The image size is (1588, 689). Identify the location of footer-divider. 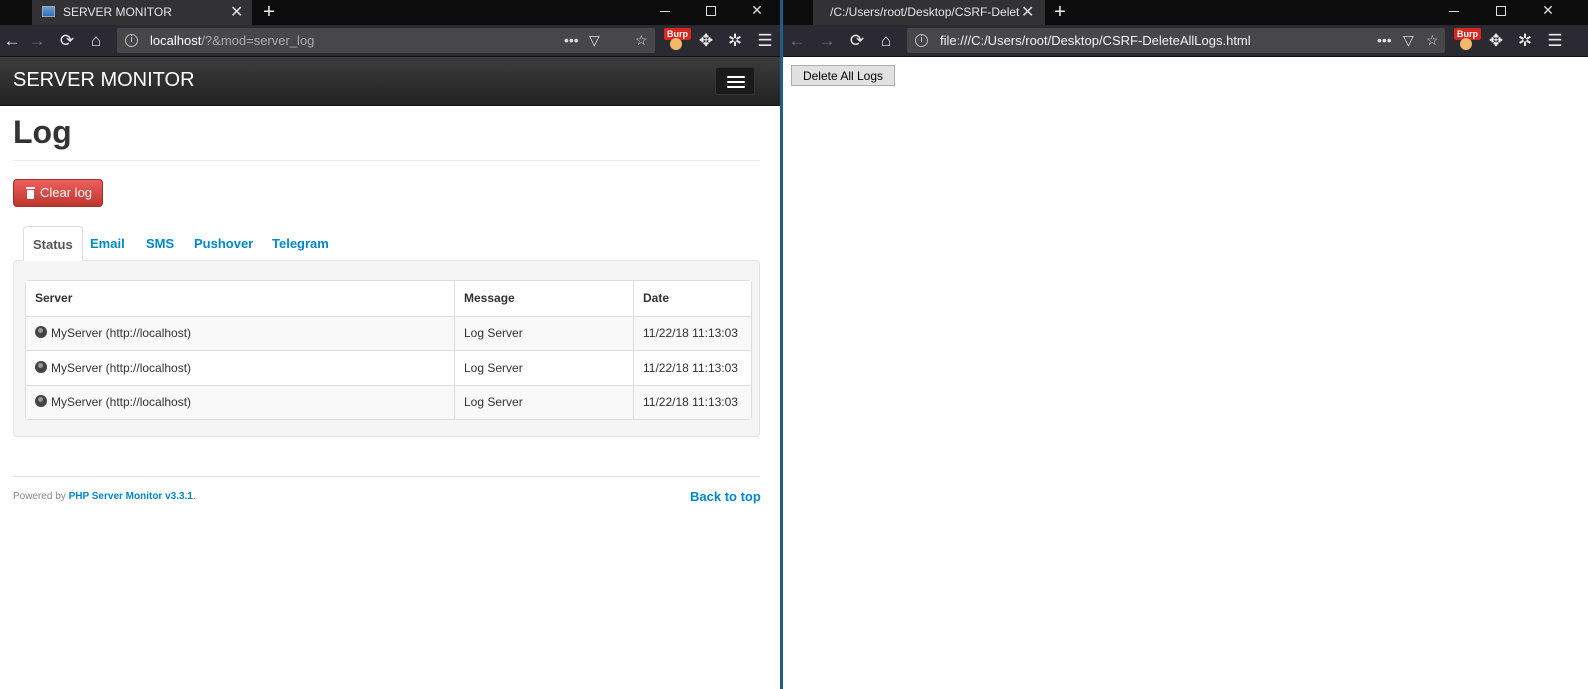
(386, 476).